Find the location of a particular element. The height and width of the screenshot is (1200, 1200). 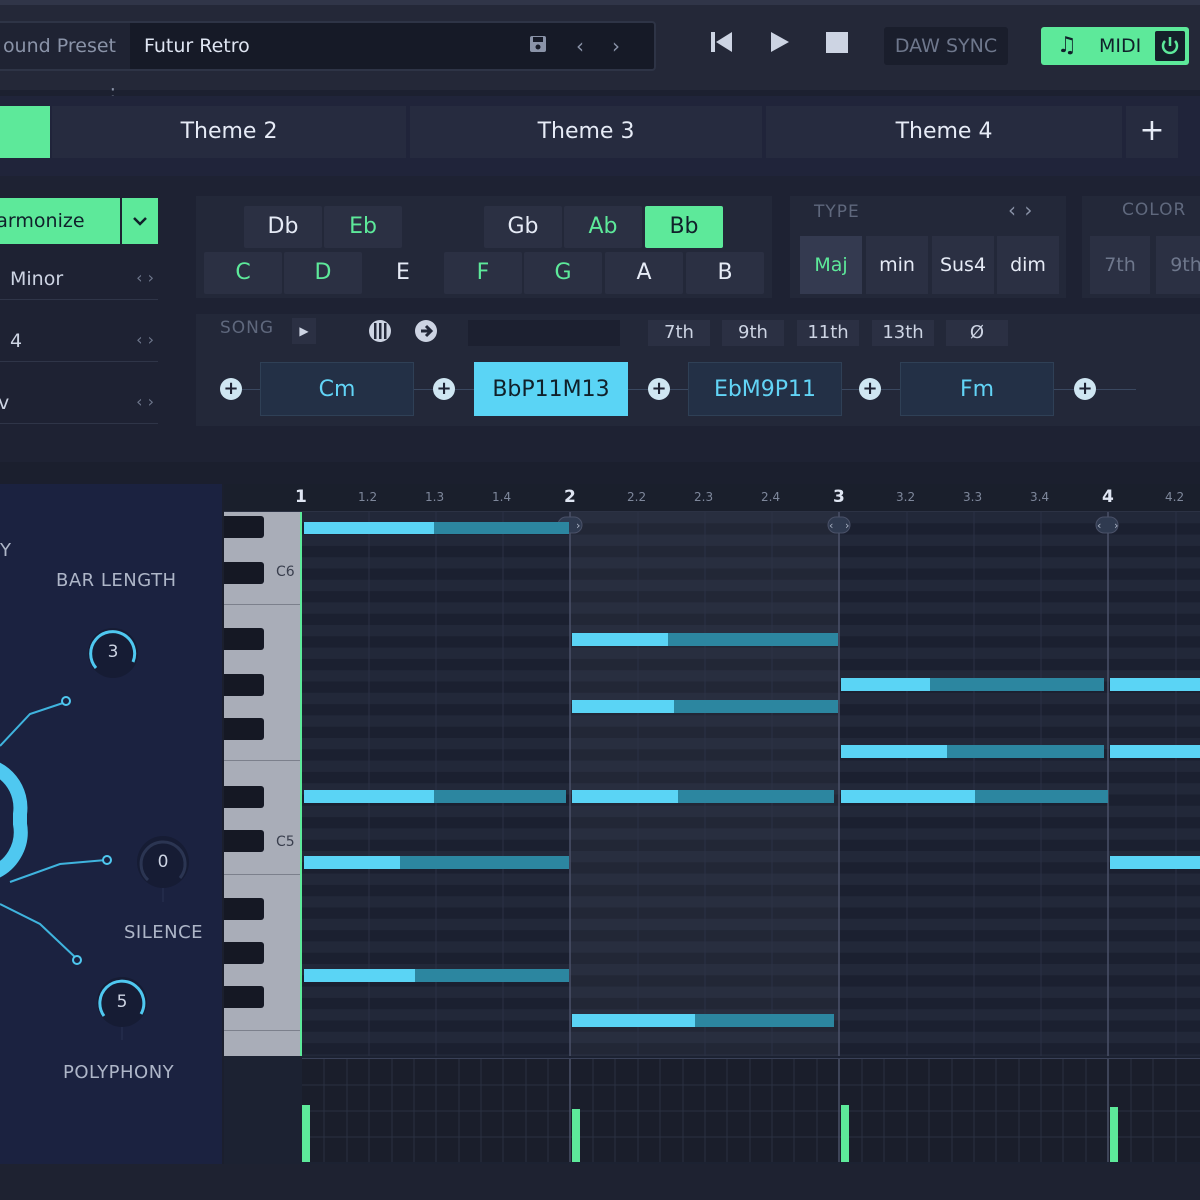

key-b: B is located at coordinates (725, 273).